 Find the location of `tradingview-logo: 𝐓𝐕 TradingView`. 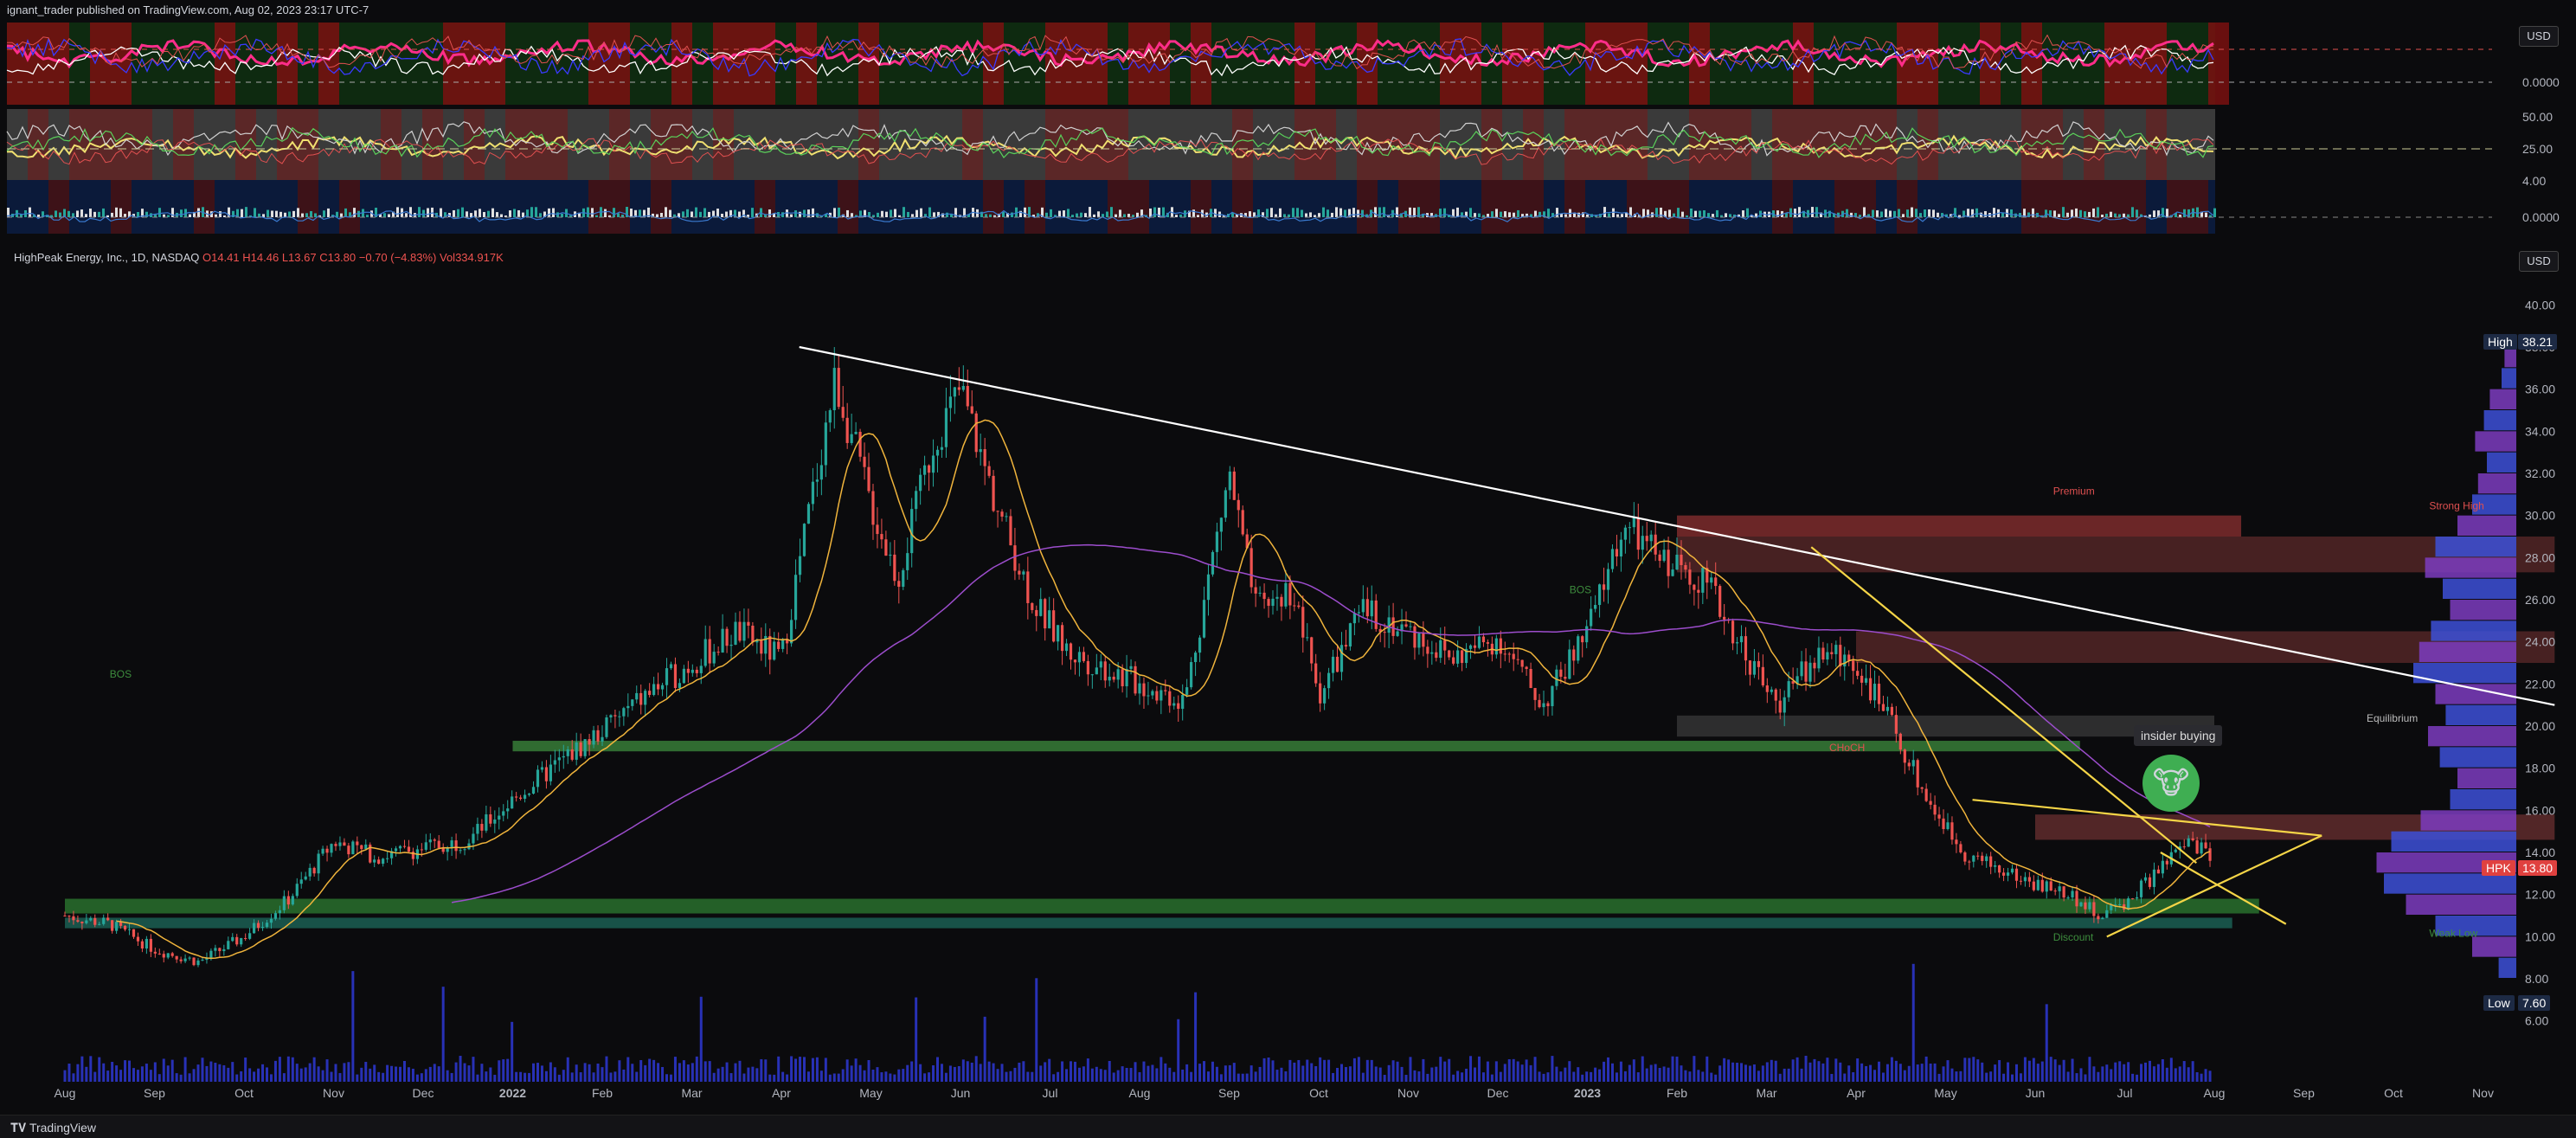

tradingview-logo: 𝐓𝐕 TradingView is located at coordinates (53, 1128).